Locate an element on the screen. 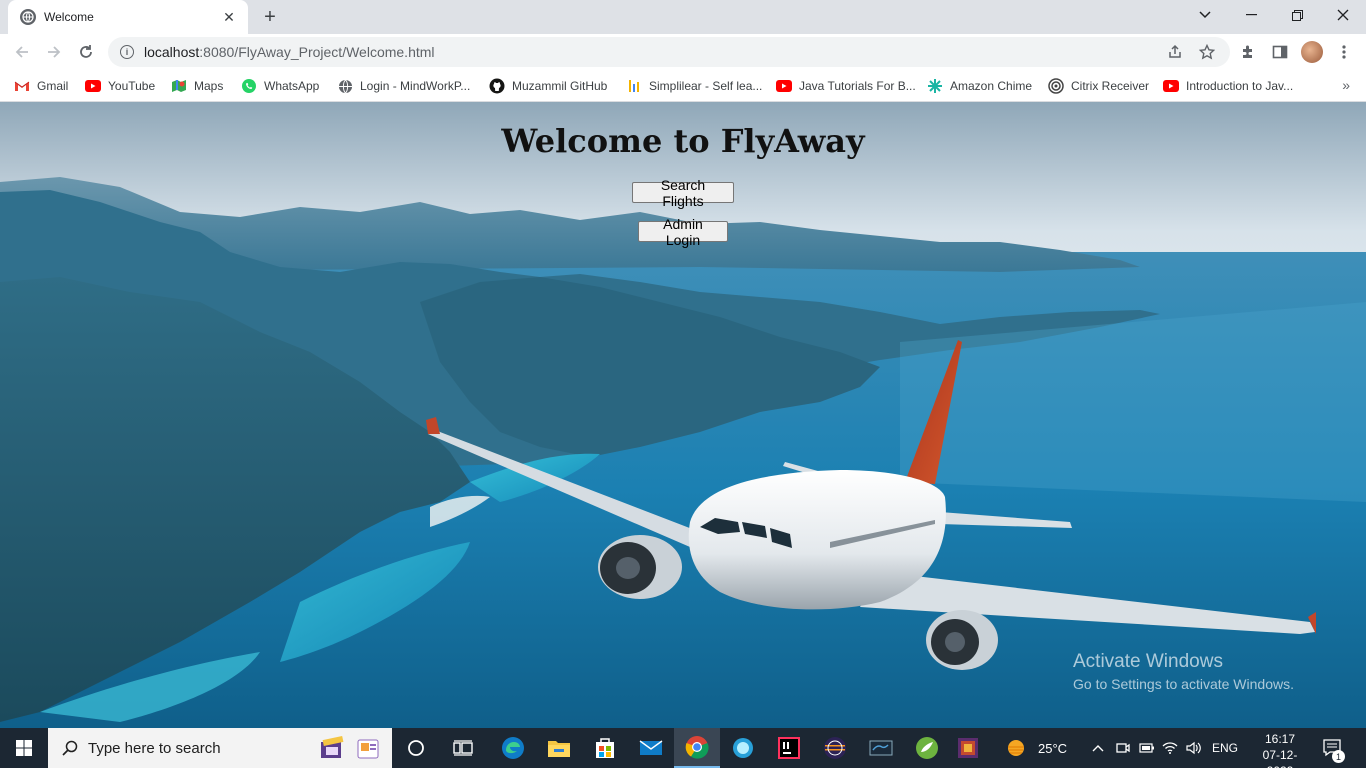 The image size is (1366, 768). bookmark-citrix-receiver: Citrix Receiver is located at coordinates (1098, 86).